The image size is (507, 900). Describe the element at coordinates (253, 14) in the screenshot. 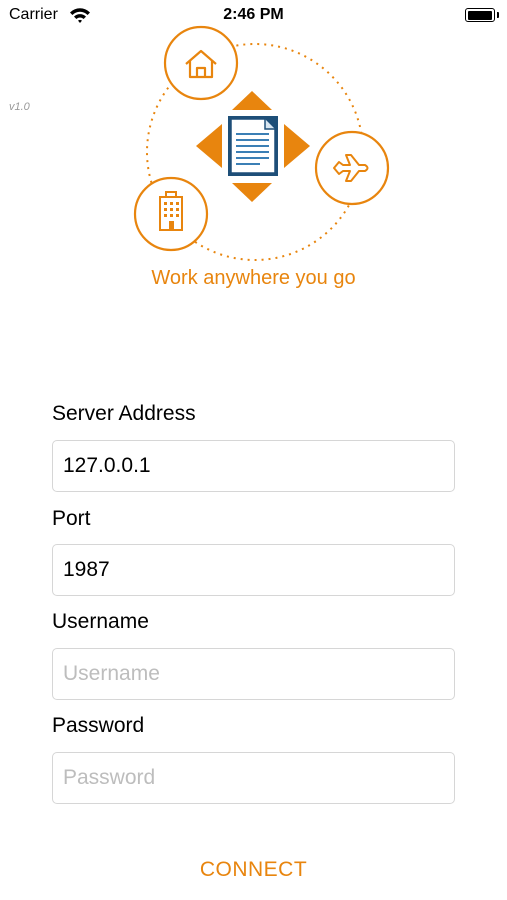

I see `status-time: 2:46 PM` at that location.